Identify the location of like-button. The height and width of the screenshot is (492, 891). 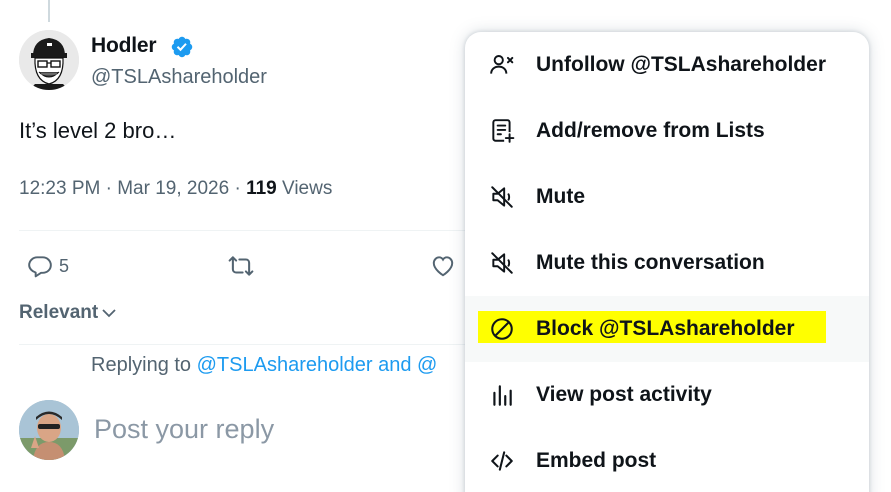
(443, 266).